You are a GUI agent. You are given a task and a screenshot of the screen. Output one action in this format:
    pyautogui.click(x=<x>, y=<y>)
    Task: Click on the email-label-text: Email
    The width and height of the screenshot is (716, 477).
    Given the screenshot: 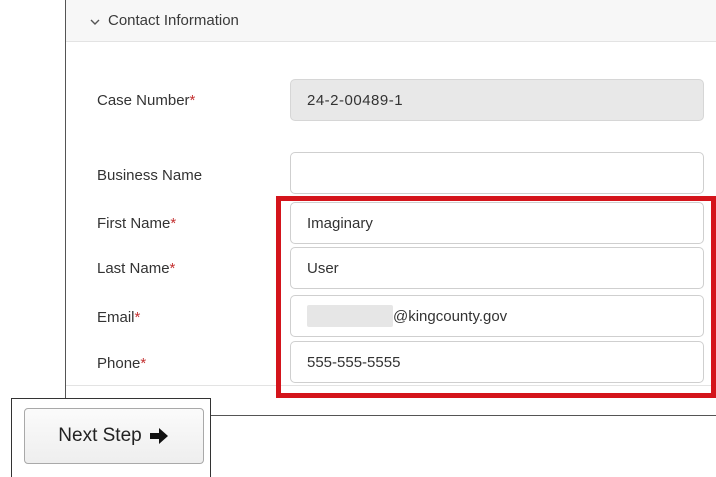 What is the action you would take?
    pyautogui.click(x=116, y=317)
    